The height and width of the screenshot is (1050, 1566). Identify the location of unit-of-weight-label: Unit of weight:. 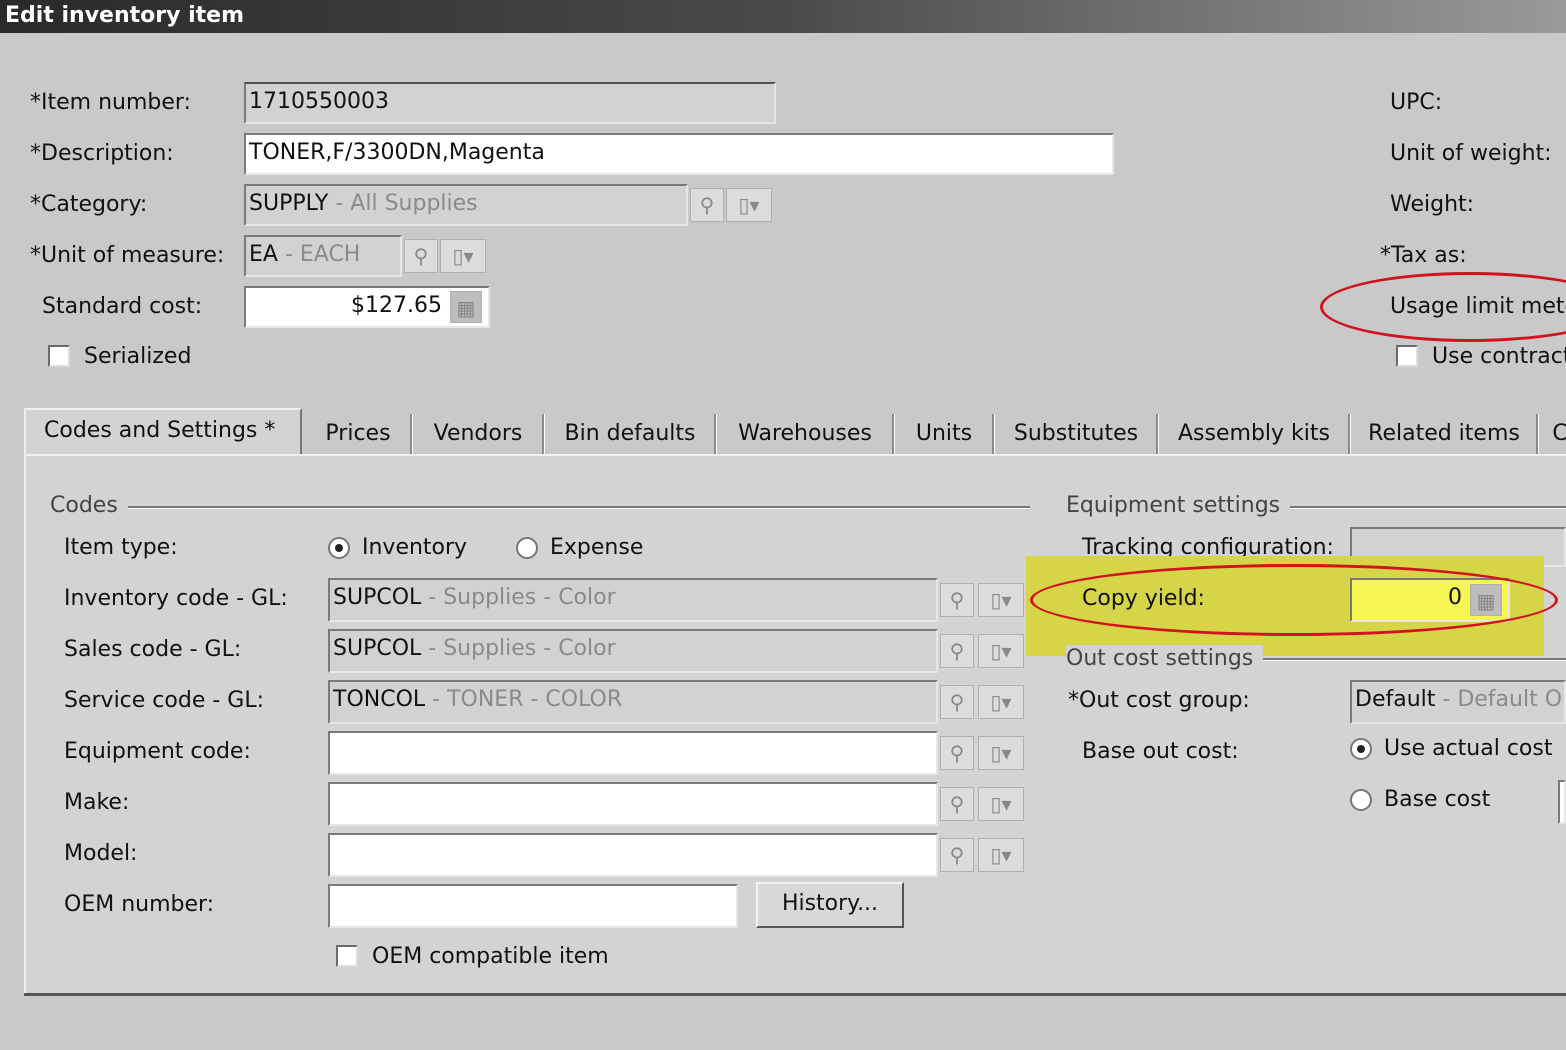
(1471, 153).